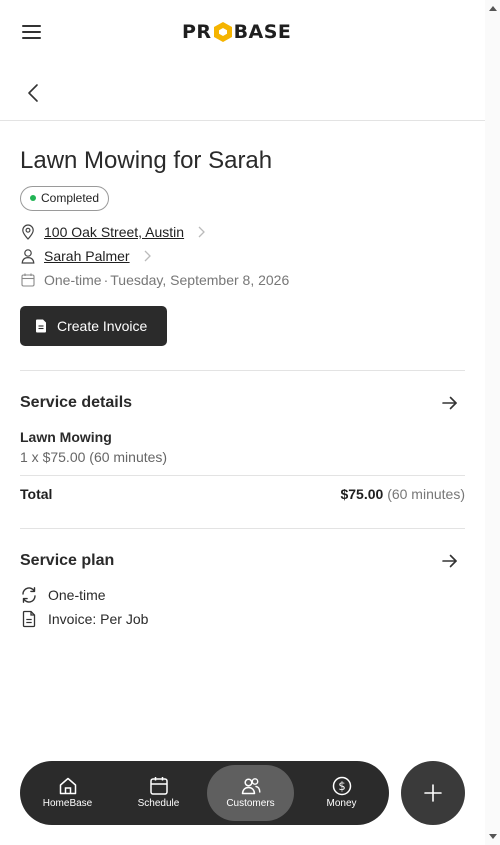 The width and height of the screenshot is (500, 845). What do you see at coordinates (197, 32) in the screenshot?
I see `logo-text-left: PR` at bounding box center [197, 32].